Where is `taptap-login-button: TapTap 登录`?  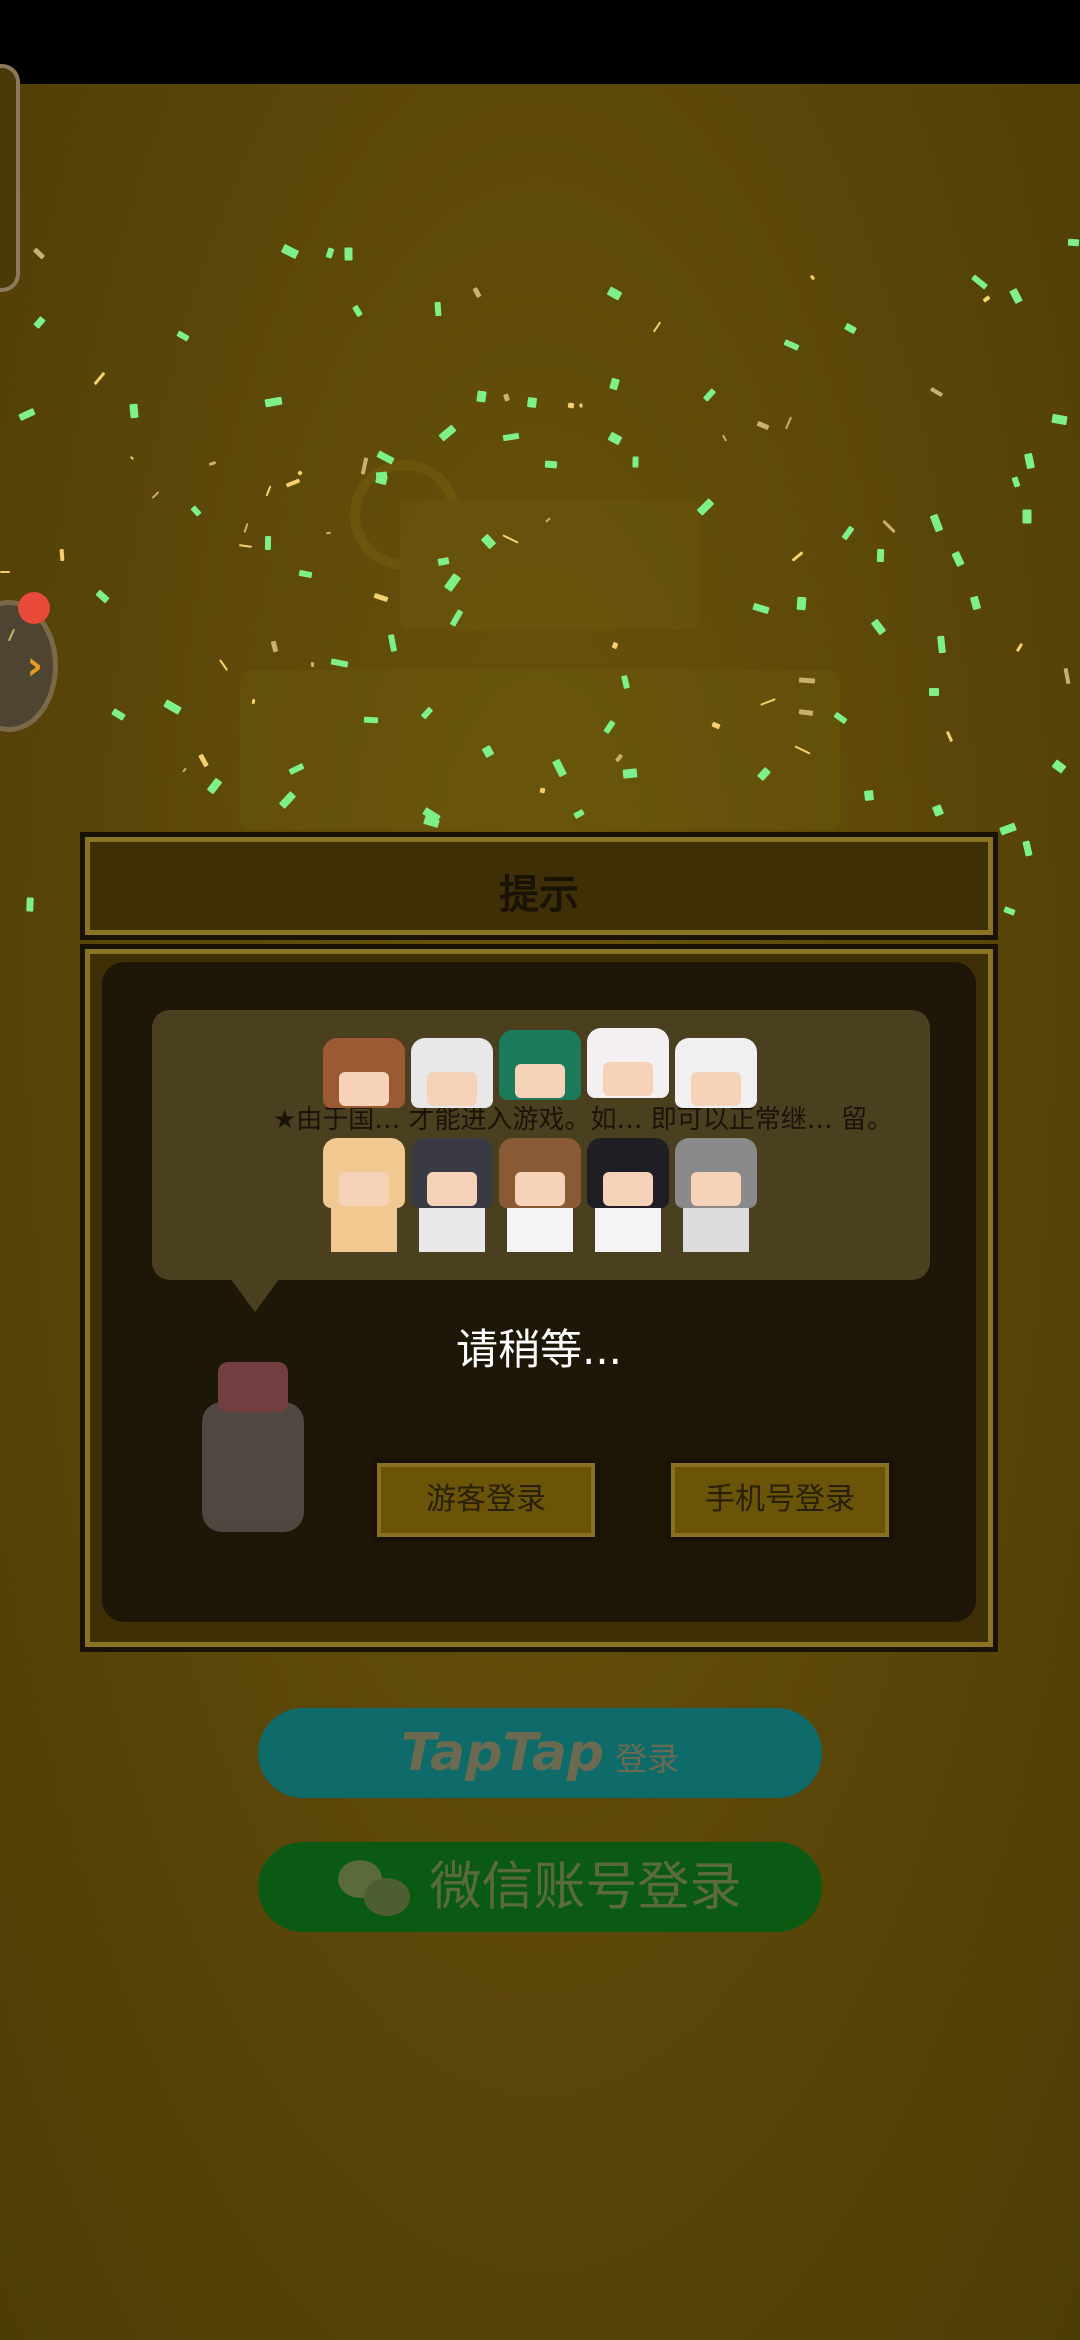 taptap-login-button: TapTap 登录 is located at coordinates (540, 1753).